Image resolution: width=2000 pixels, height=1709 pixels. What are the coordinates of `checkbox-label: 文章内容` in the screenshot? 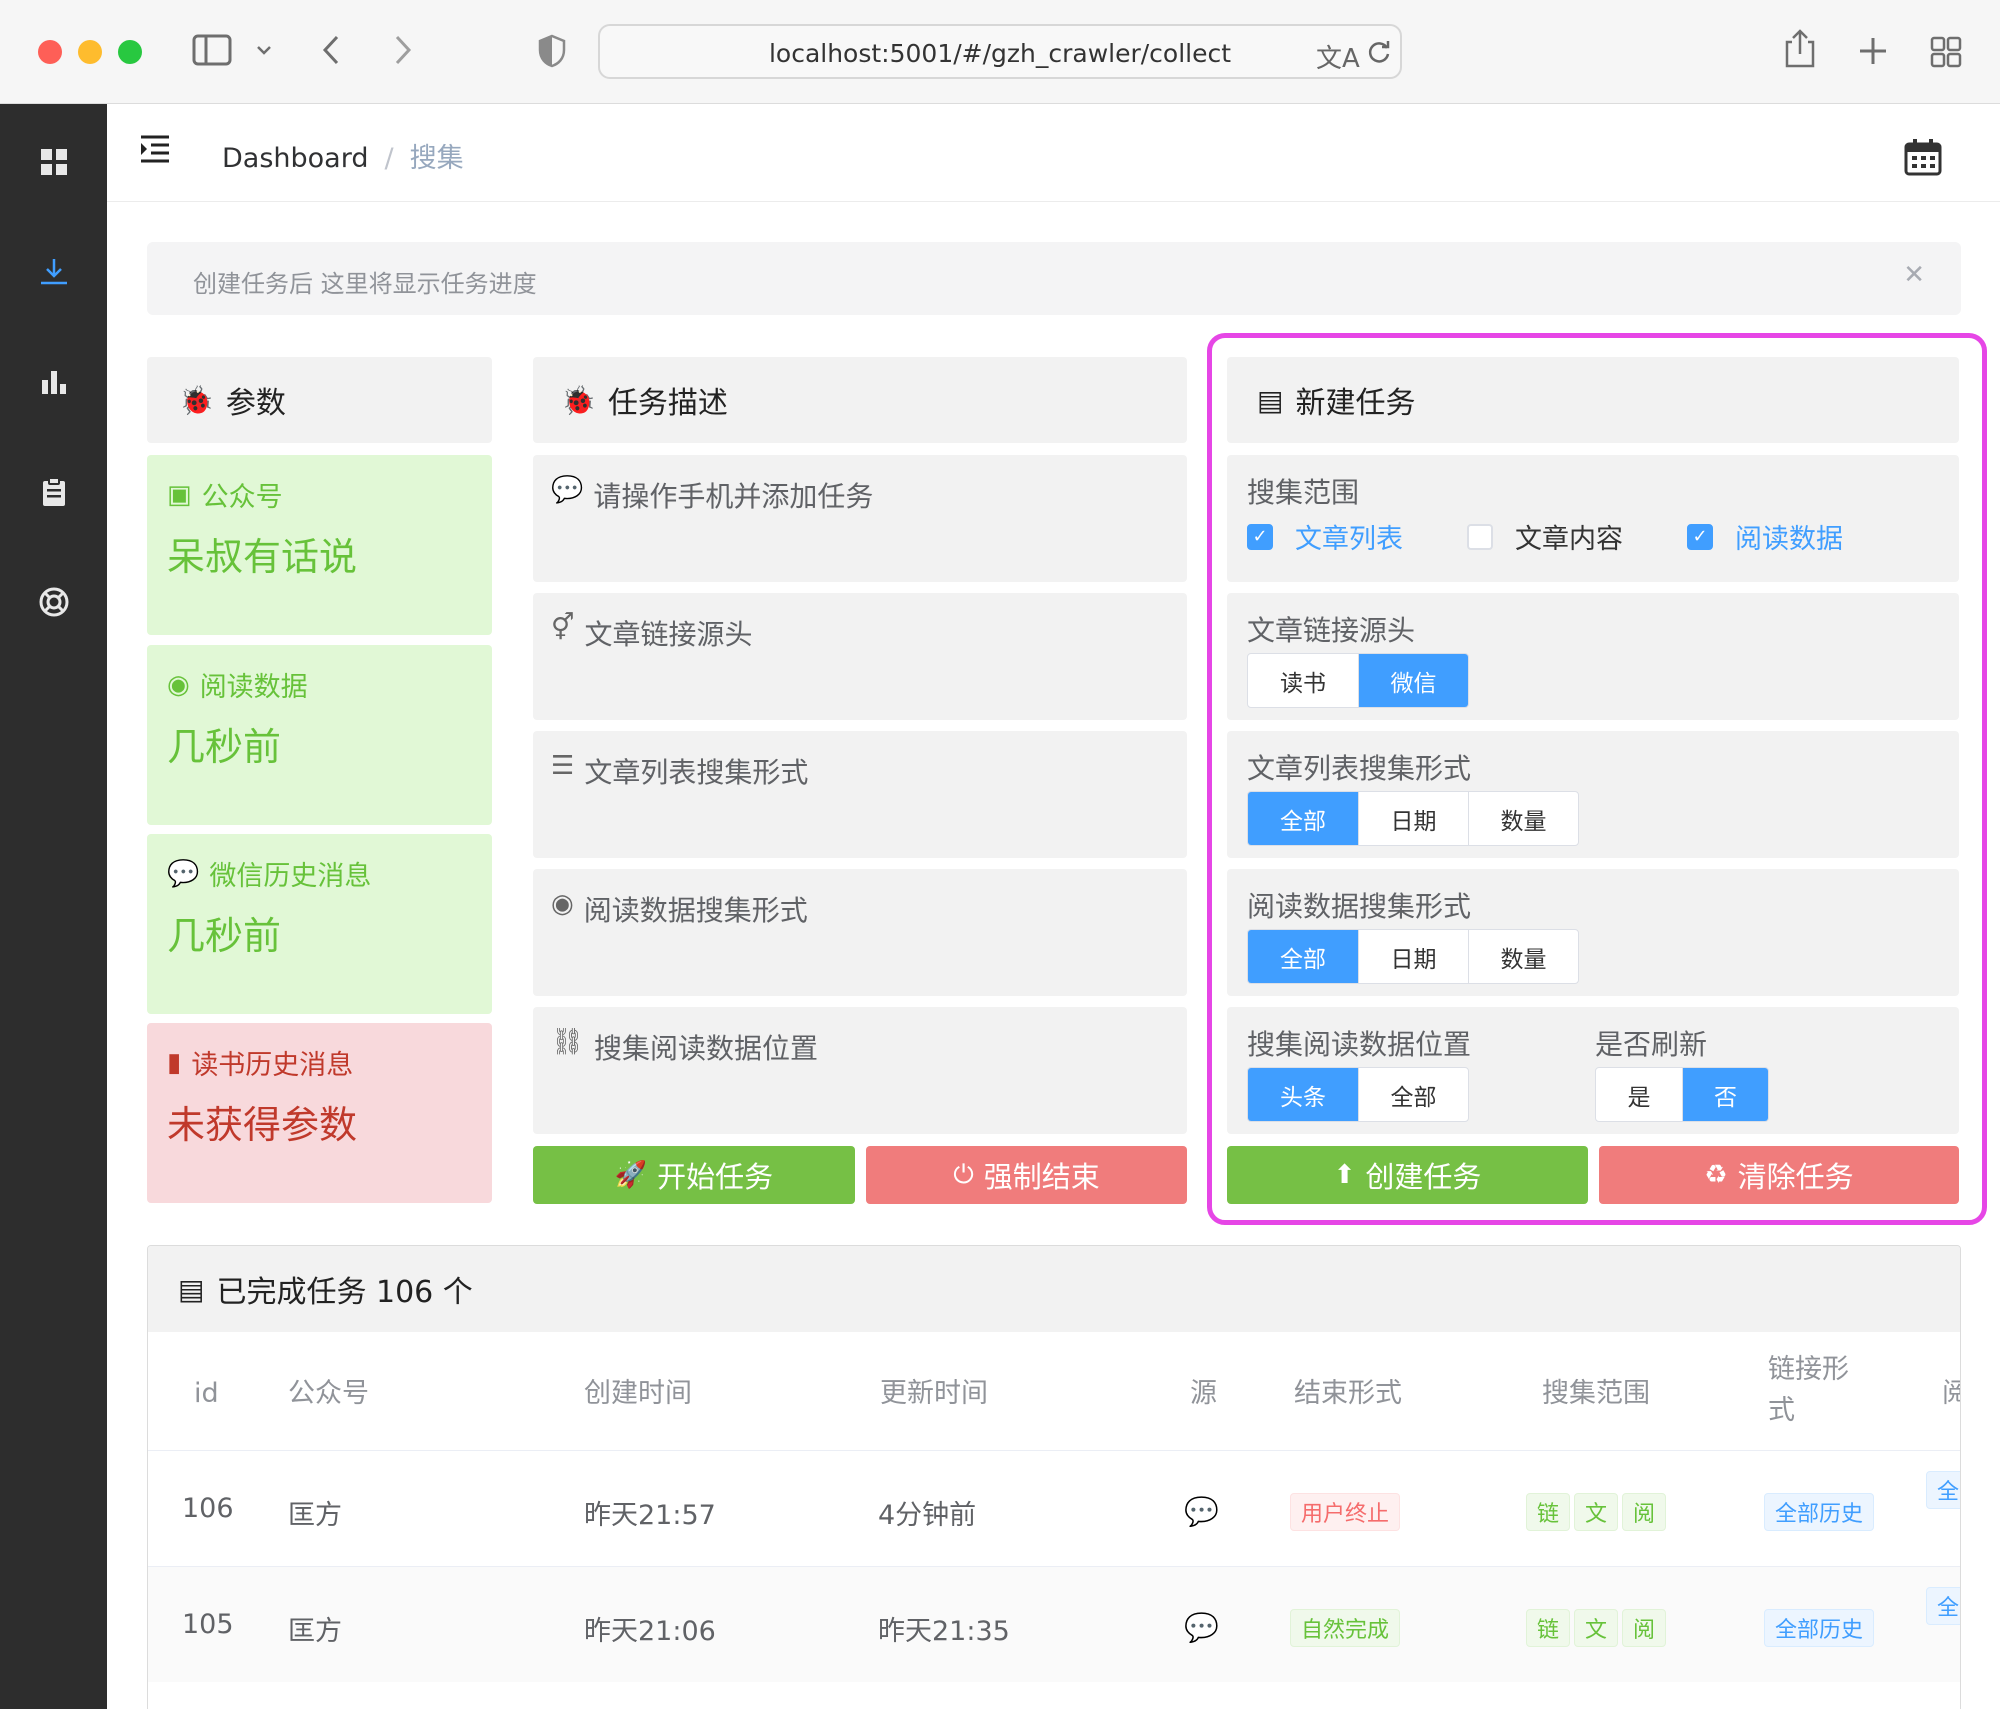 It's located at (1569, 539).